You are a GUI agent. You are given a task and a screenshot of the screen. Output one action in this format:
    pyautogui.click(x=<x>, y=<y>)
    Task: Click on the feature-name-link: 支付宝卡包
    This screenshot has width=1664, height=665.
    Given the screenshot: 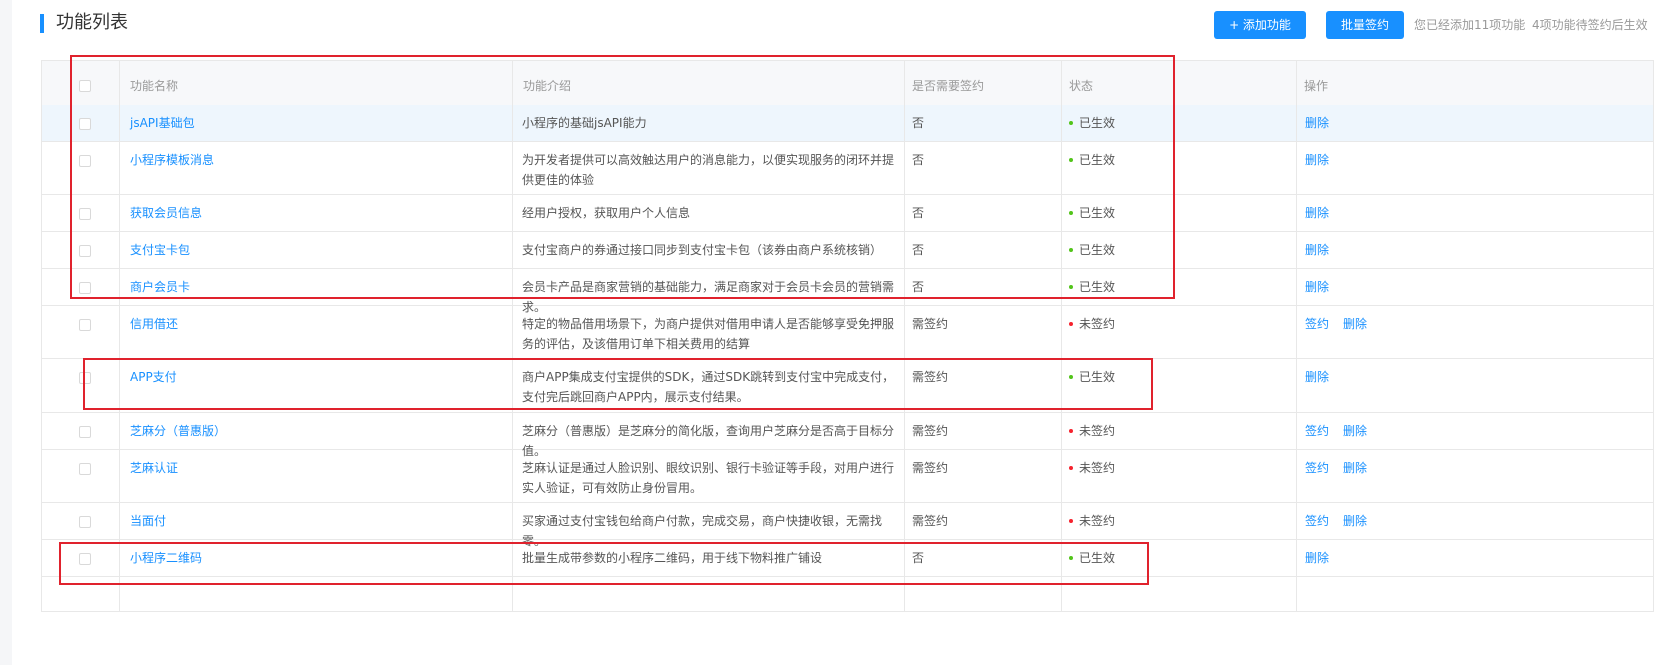 What is the action you would take?
    pyautogui.click(x=310, y=250)
    